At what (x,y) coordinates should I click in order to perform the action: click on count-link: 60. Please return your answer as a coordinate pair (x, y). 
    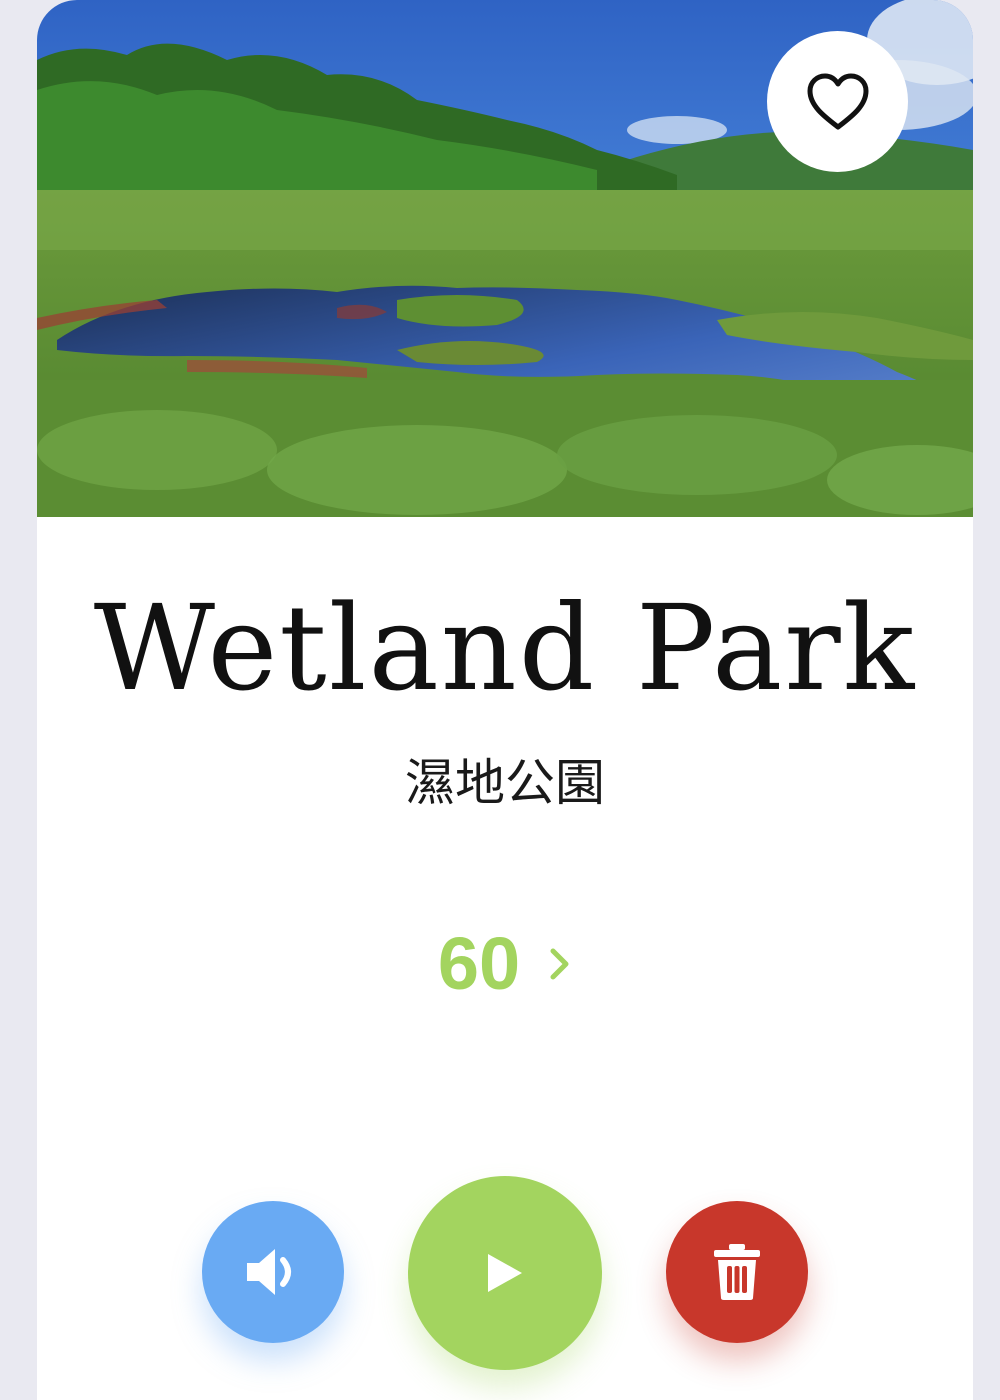
    Looking at the image, I should click on (505, 964).